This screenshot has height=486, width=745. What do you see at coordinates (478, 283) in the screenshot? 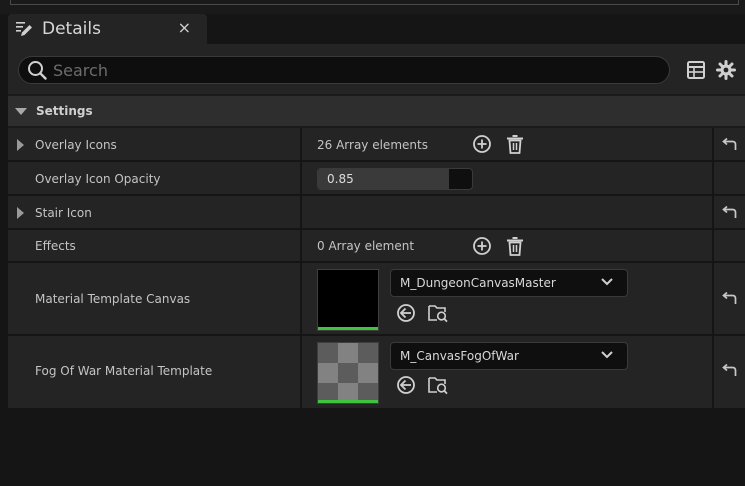
I see `asset-name: M_DungeonCanvasMaster` at bounding box center [478, 283].